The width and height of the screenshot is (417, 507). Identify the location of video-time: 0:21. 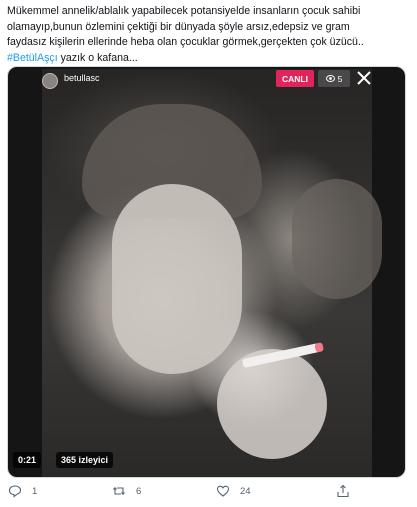
(27, 460).